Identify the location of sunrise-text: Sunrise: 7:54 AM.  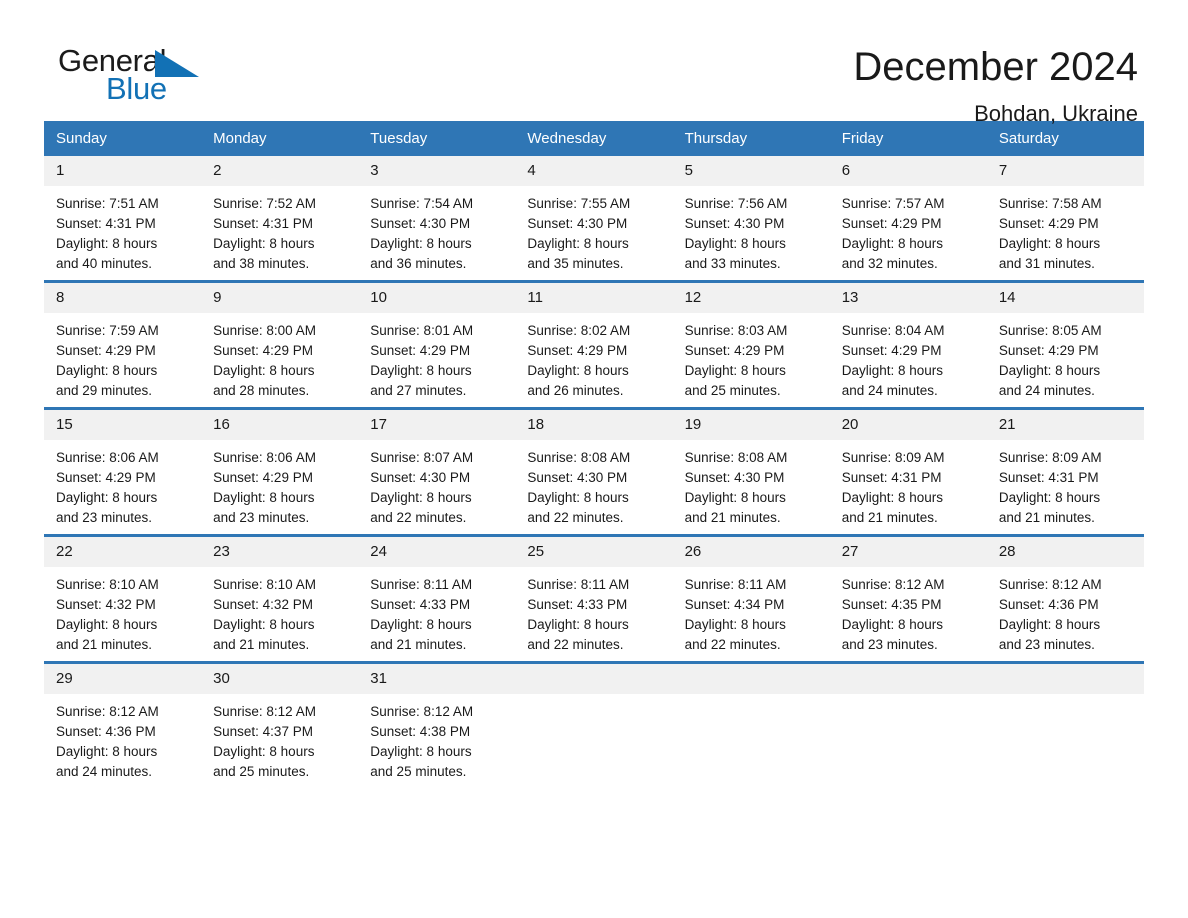
(422, 203).